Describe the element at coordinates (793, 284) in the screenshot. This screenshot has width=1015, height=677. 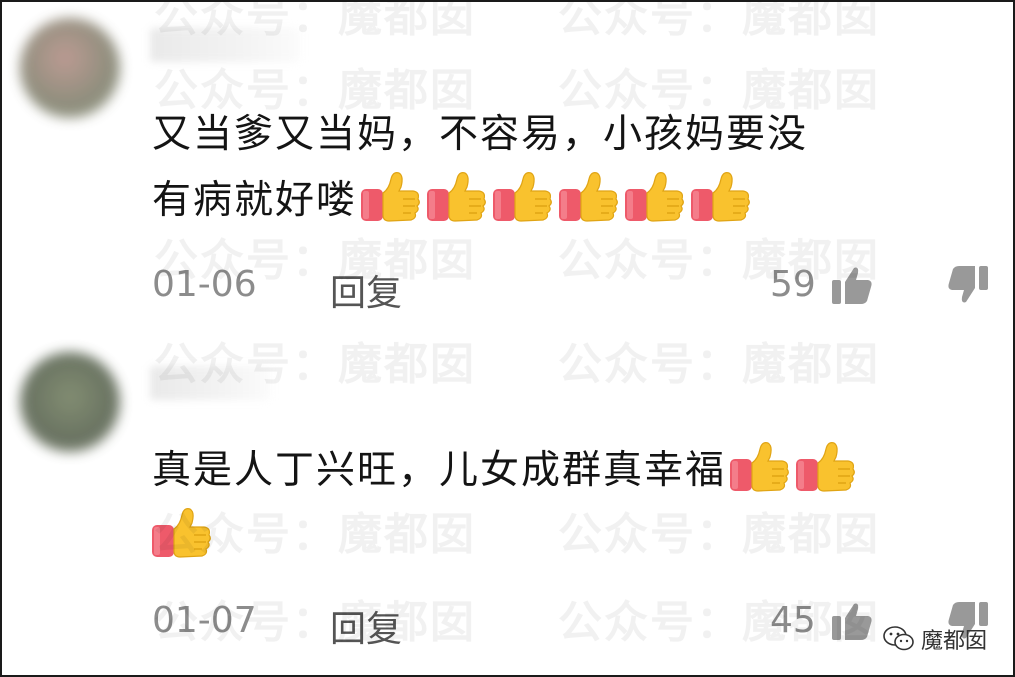
I see `like-count: 59` at that location.